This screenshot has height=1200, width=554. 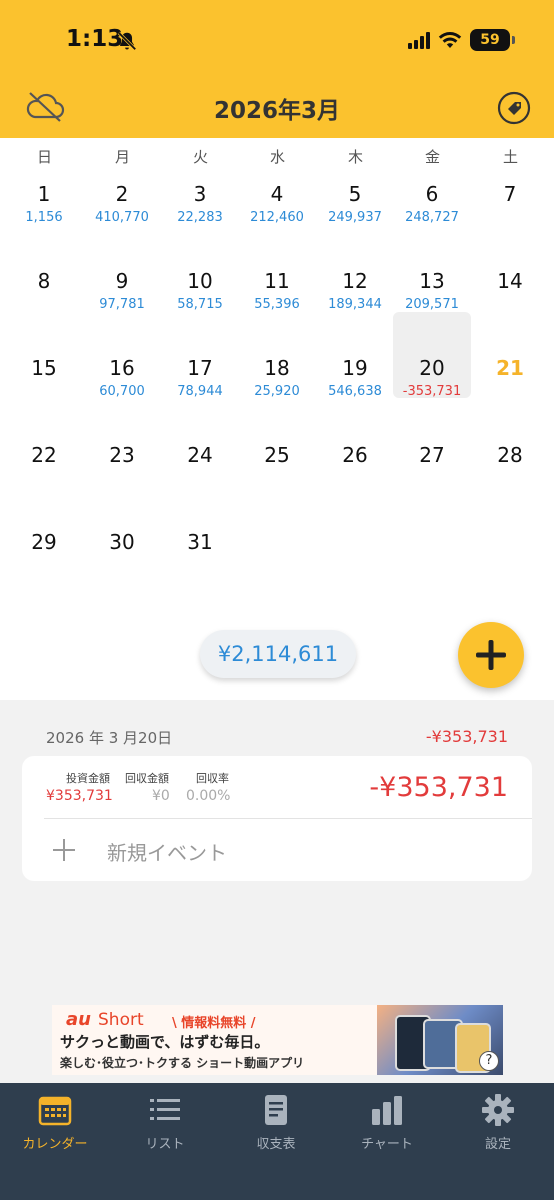 What do you see at coordinates (44, 217) in the screenshot?
I see `day-amount: 1,156` at bounding box center [44, 217].